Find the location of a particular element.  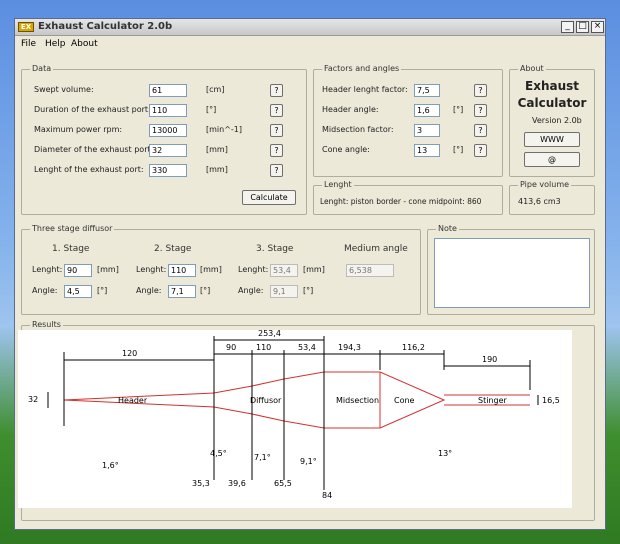

pipe-volume-group: Pipe volume 413,6 cm3 is located at coordinates (552, 197).